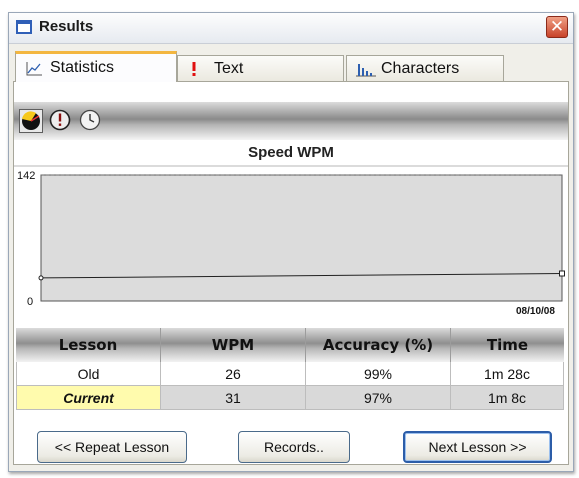  Describe the element at coordinates (66, 26) in the screenshot. I see `window-title: Results` at that location.